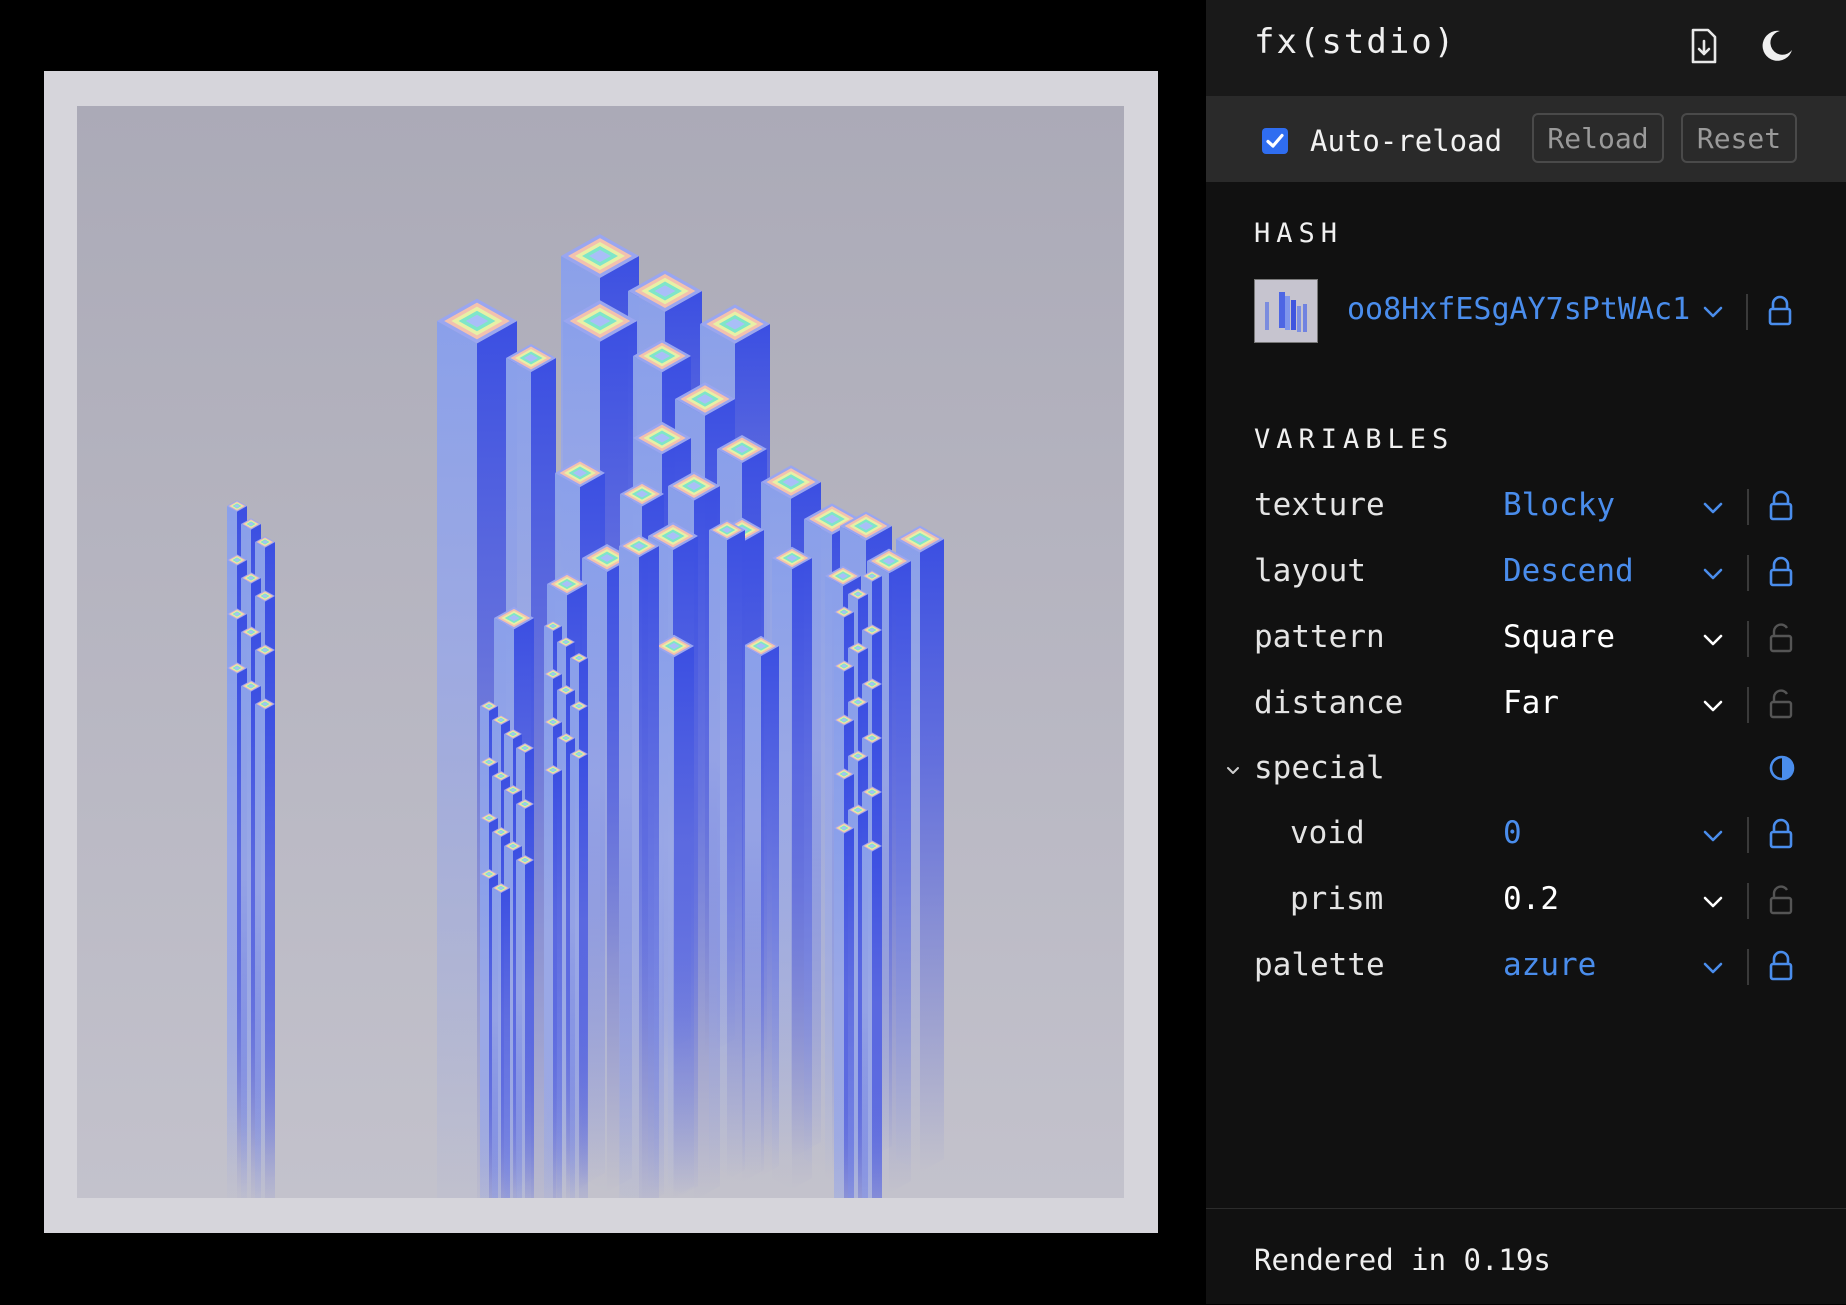  Describe the element at coordinates (1319, 637) in the screenshot. I see `variable-name: pattern` at that location.